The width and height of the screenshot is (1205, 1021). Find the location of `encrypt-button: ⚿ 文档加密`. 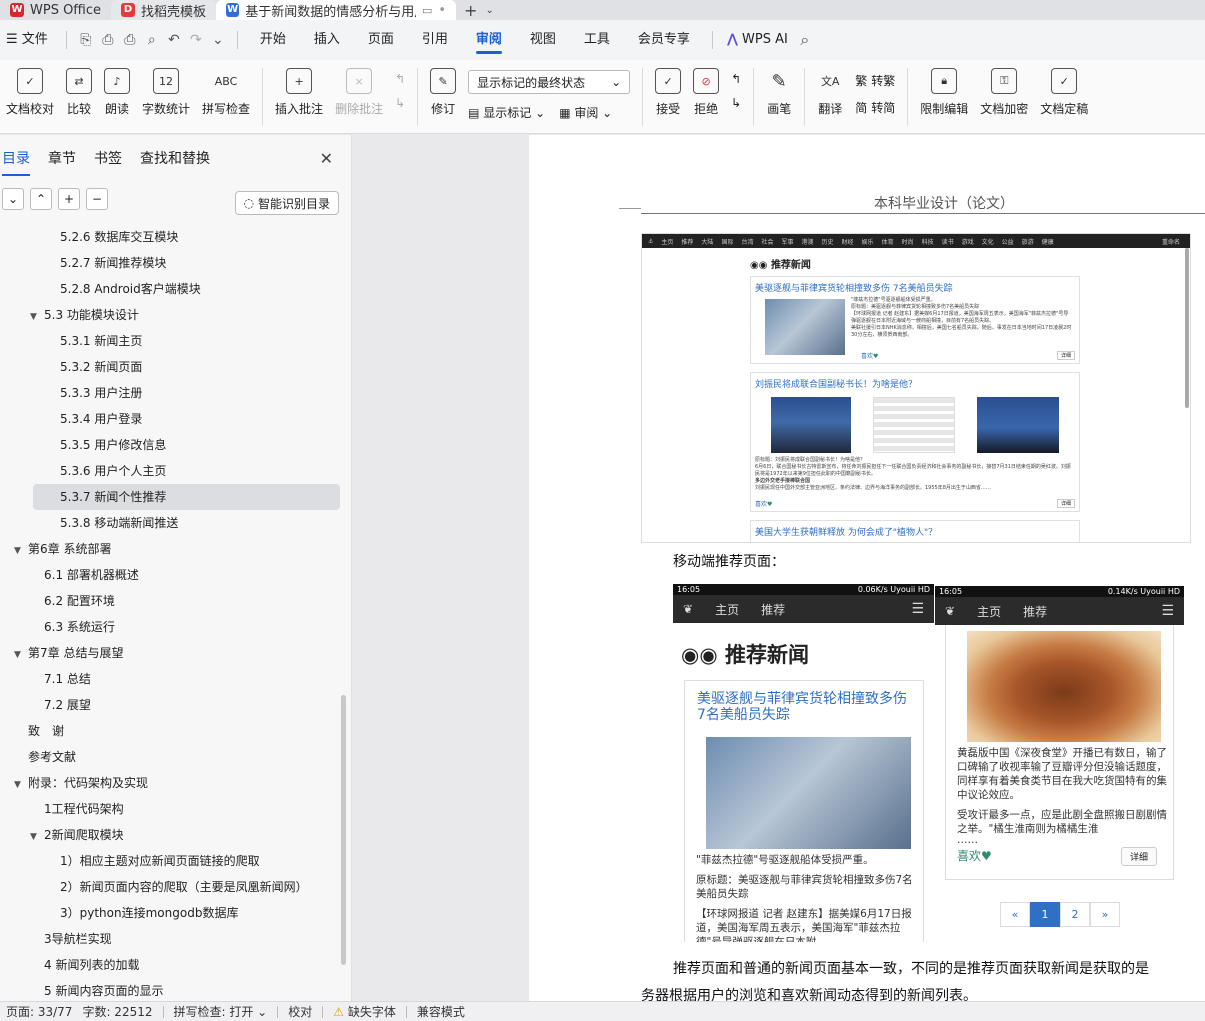

encrypt-button: ⚿ 文档加密 is located at coordinates (1004, 92).